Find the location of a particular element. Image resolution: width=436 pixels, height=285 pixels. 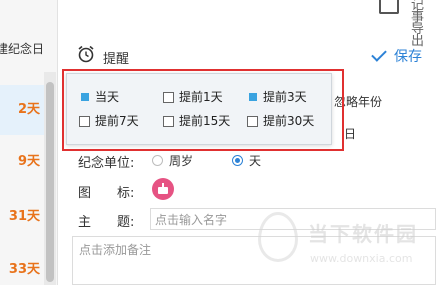

title-label: 主 题: is located at coordinates (106, 222).